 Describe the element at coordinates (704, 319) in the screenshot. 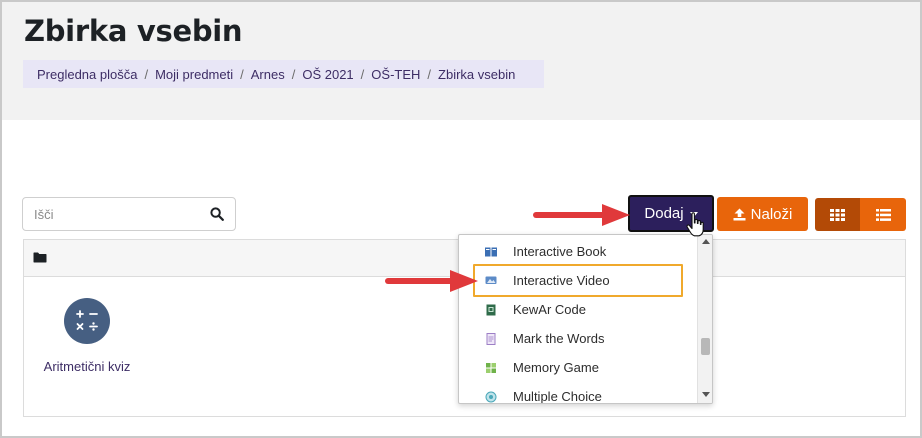

I see `dropdown-scrollbar` at that location.